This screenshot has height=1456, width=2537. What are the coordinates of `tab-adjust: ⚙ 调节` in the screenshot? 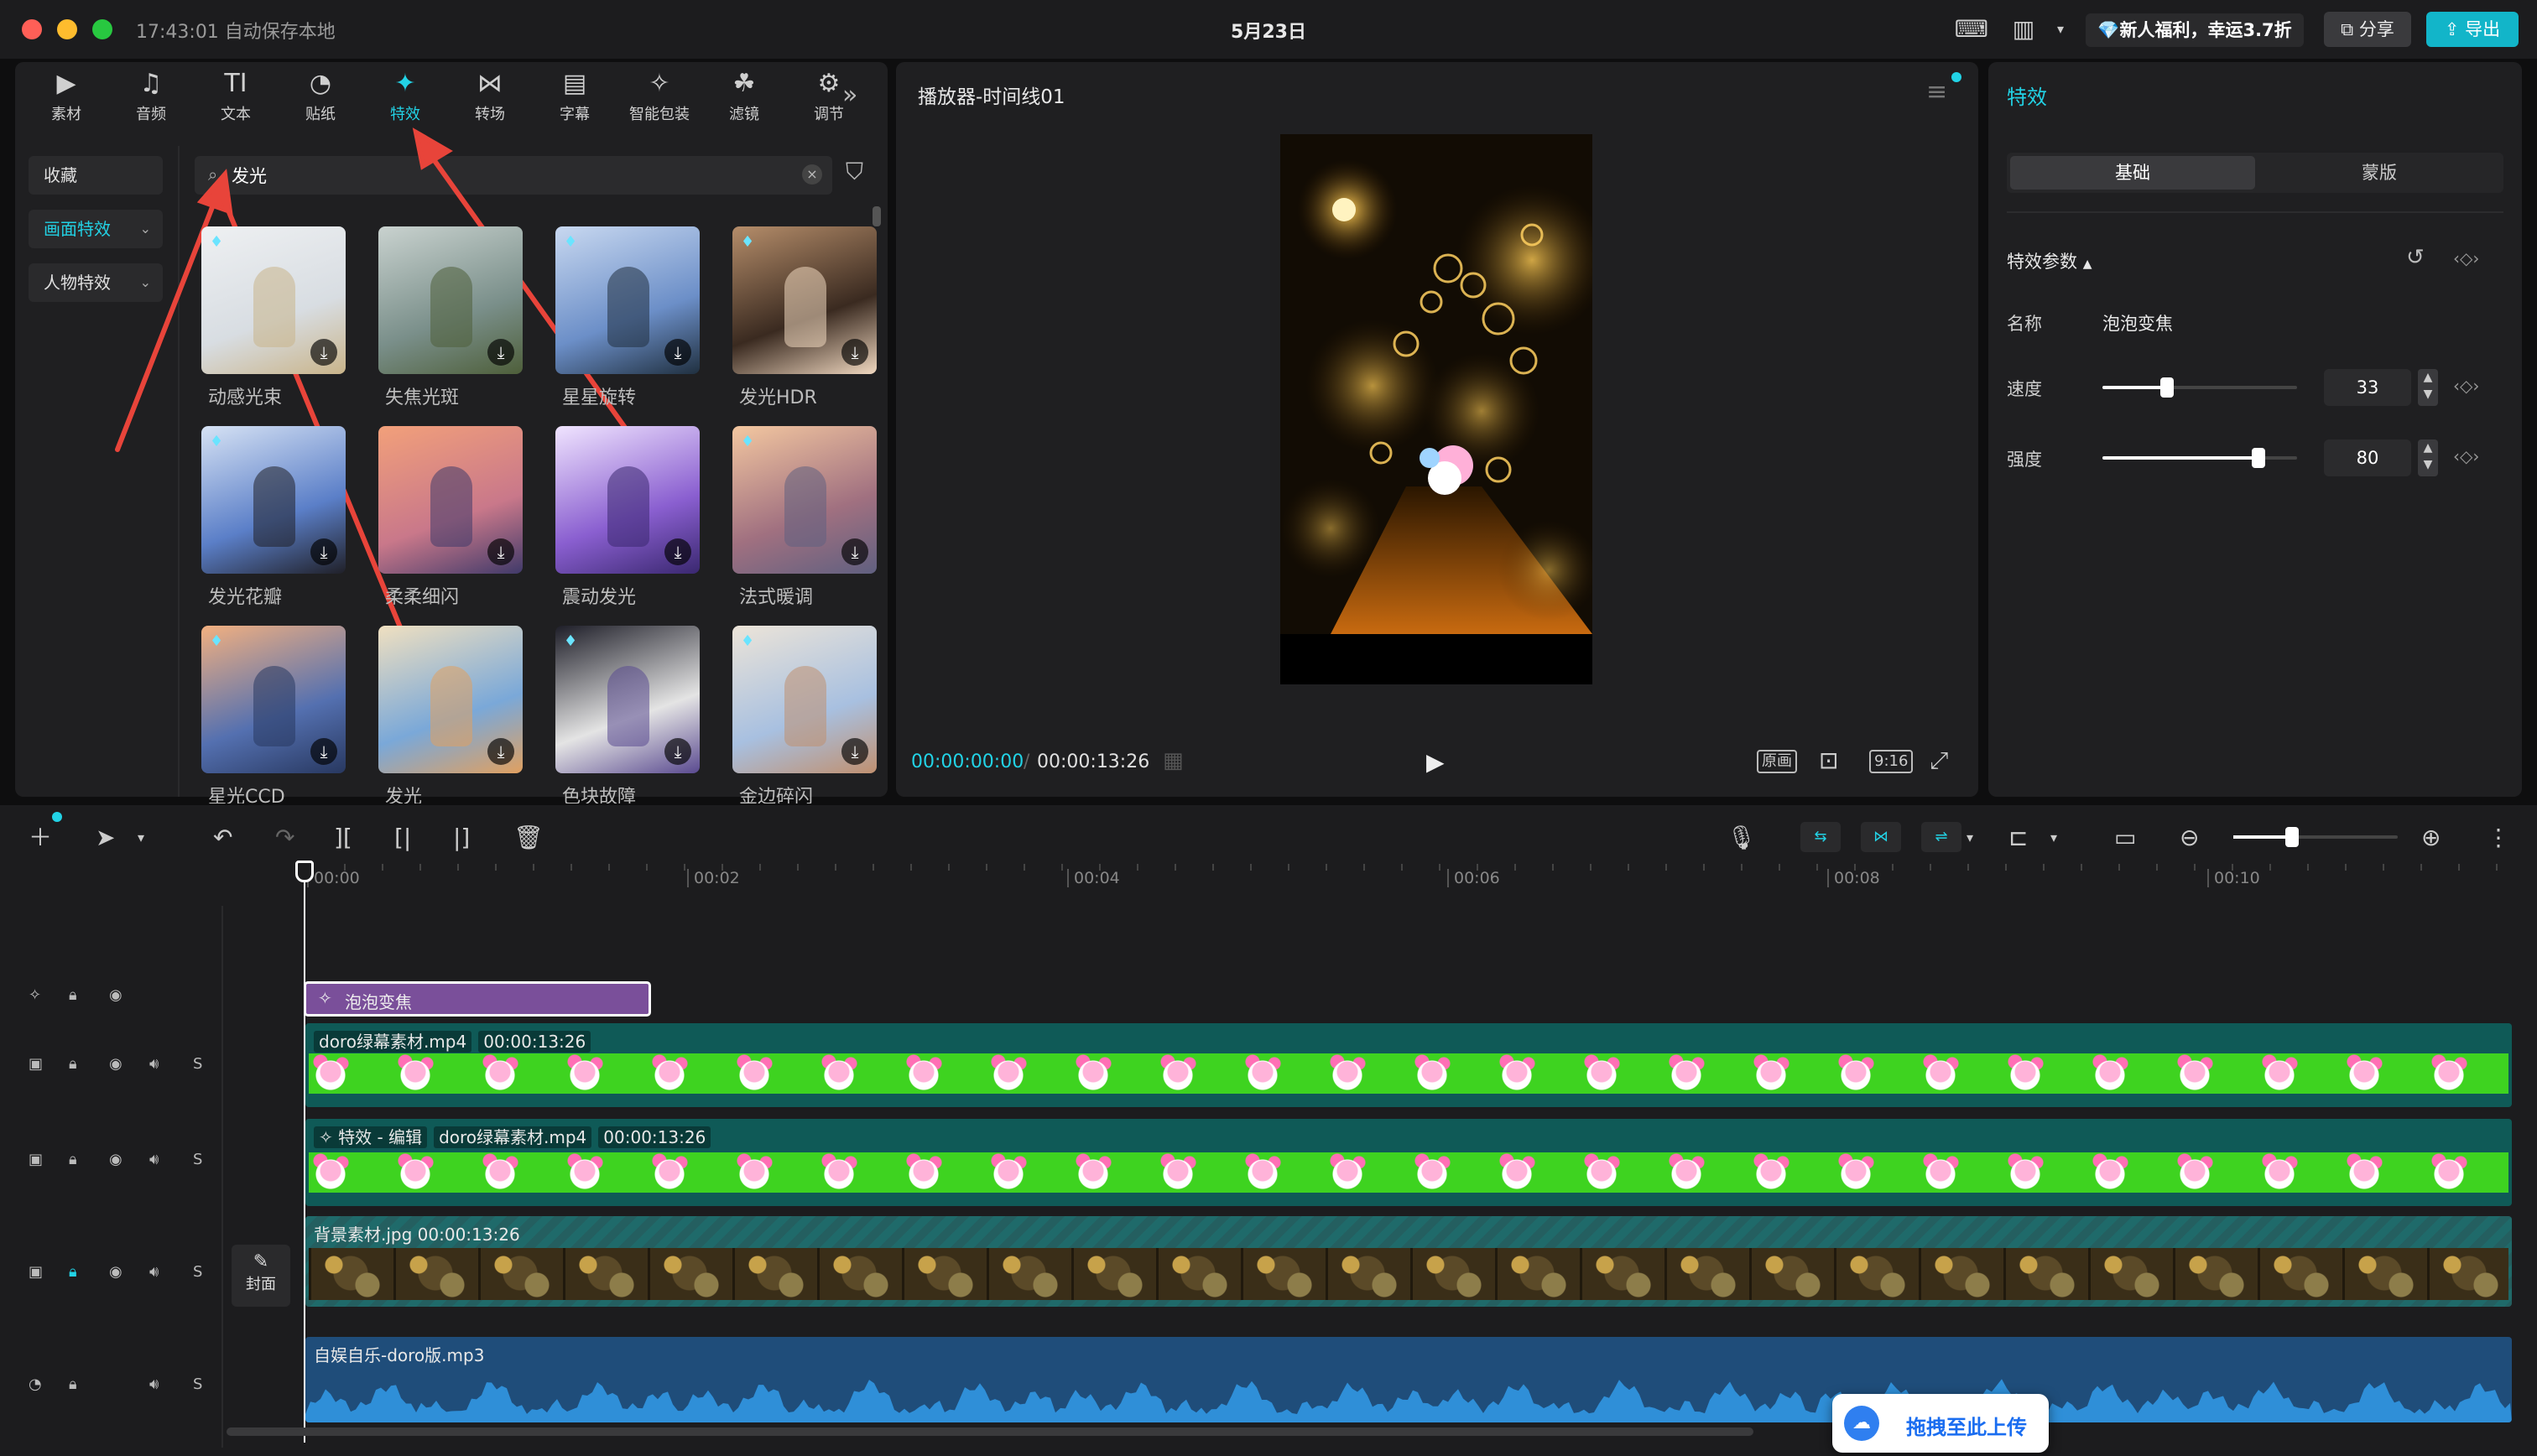 It's located at (829, 97).